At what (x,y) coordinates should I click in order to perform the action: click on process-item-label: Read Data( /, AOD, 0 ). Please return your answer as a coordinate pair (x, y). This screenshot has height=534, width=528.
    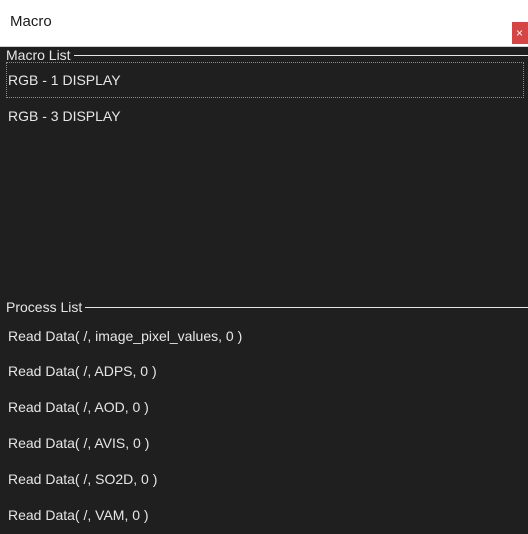
    Looking at the image, I should click on (78, 407).